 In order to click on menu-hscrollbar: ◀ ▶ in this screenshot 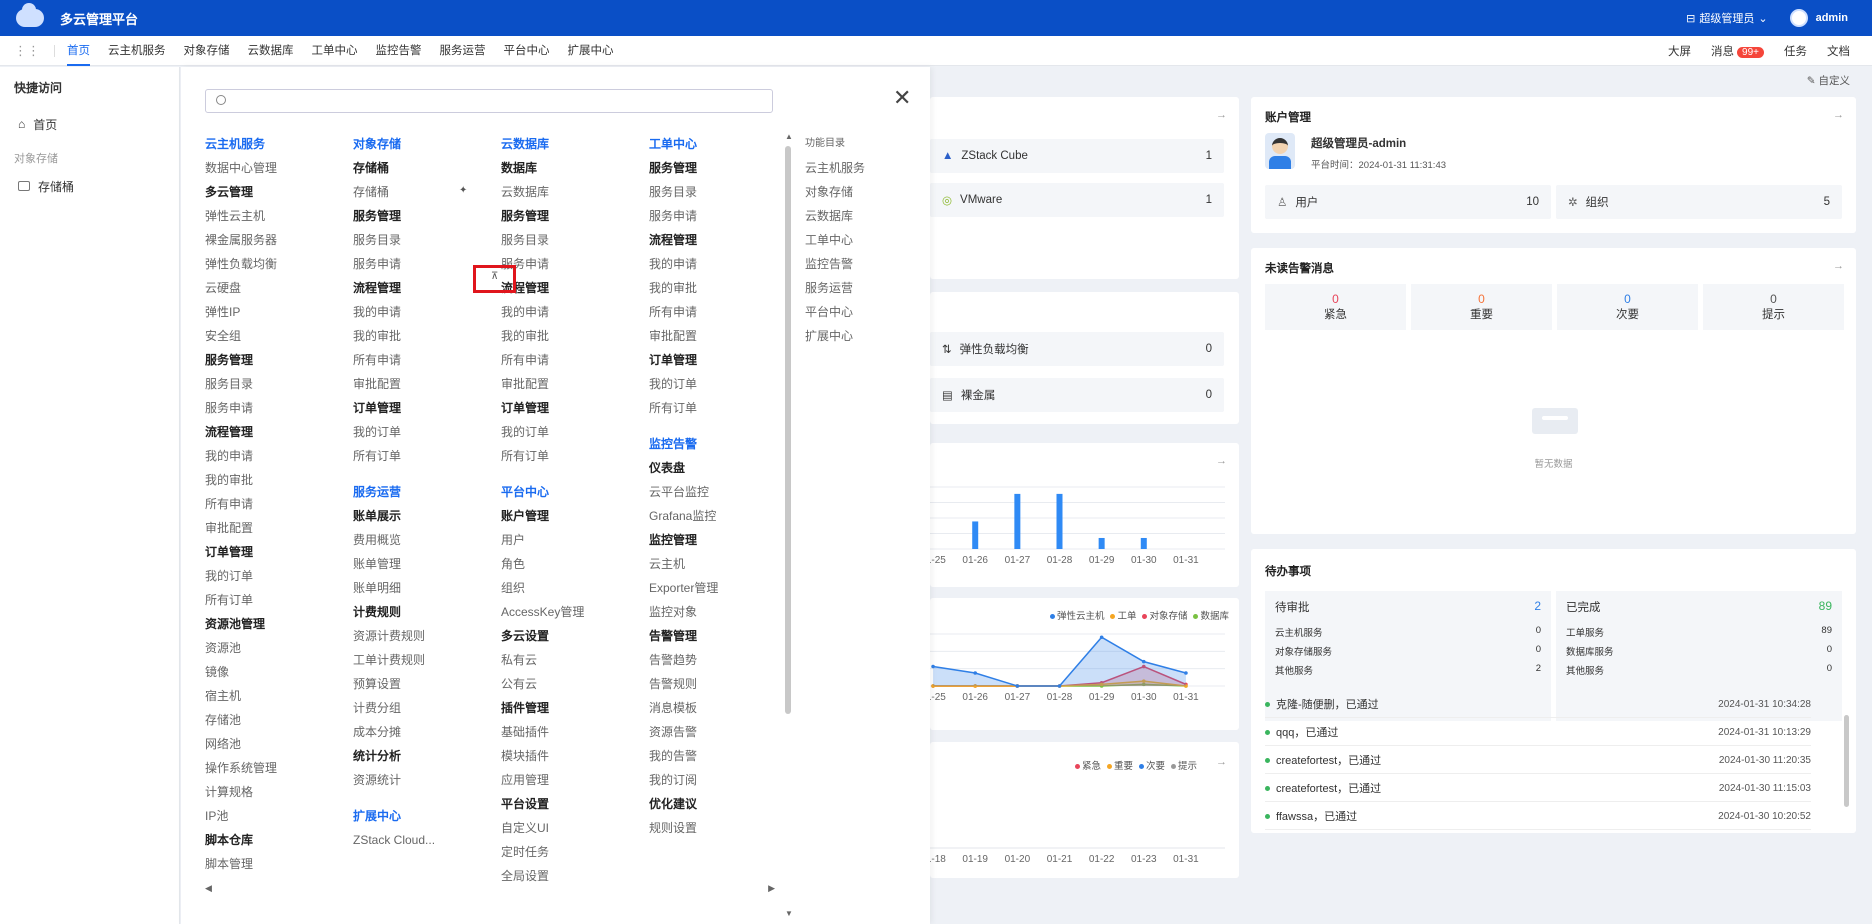, I will do `click(490, 888)`.